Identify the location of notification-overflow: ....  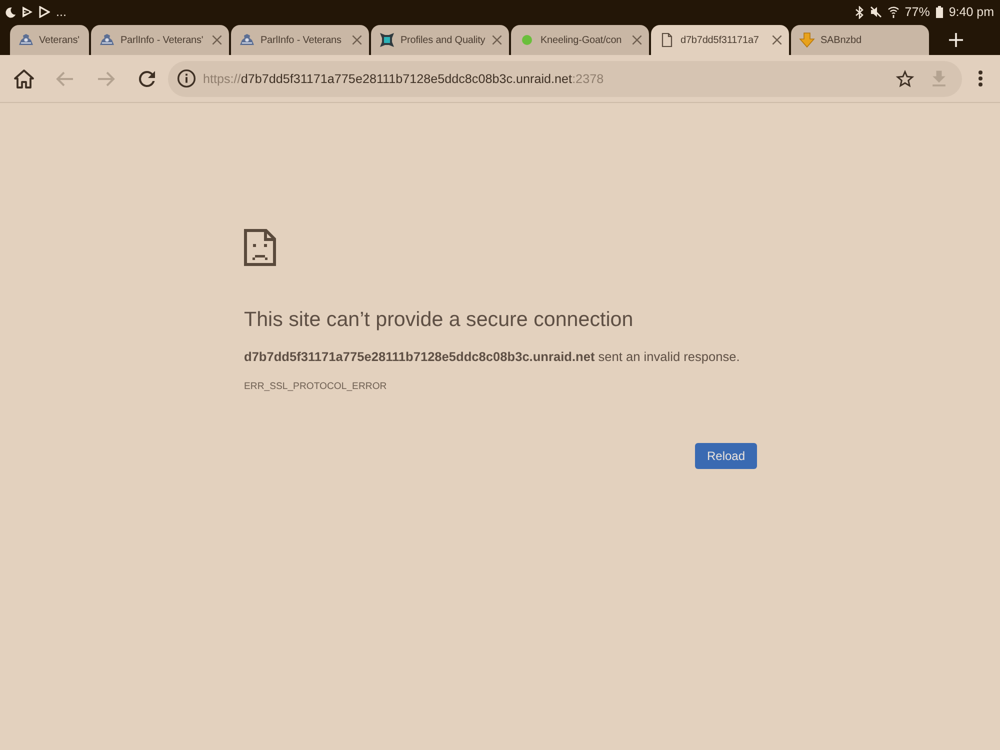
(61, 12).